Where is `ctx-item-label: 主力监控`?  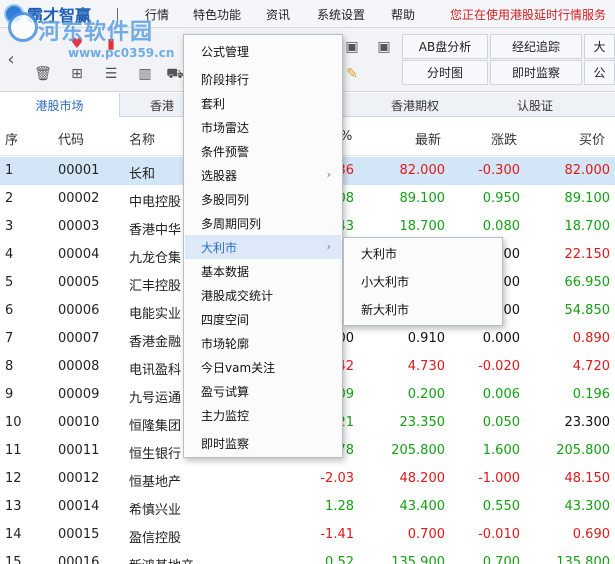 ctx-item-label: 主力监控 is located at coordinates (225, 415).